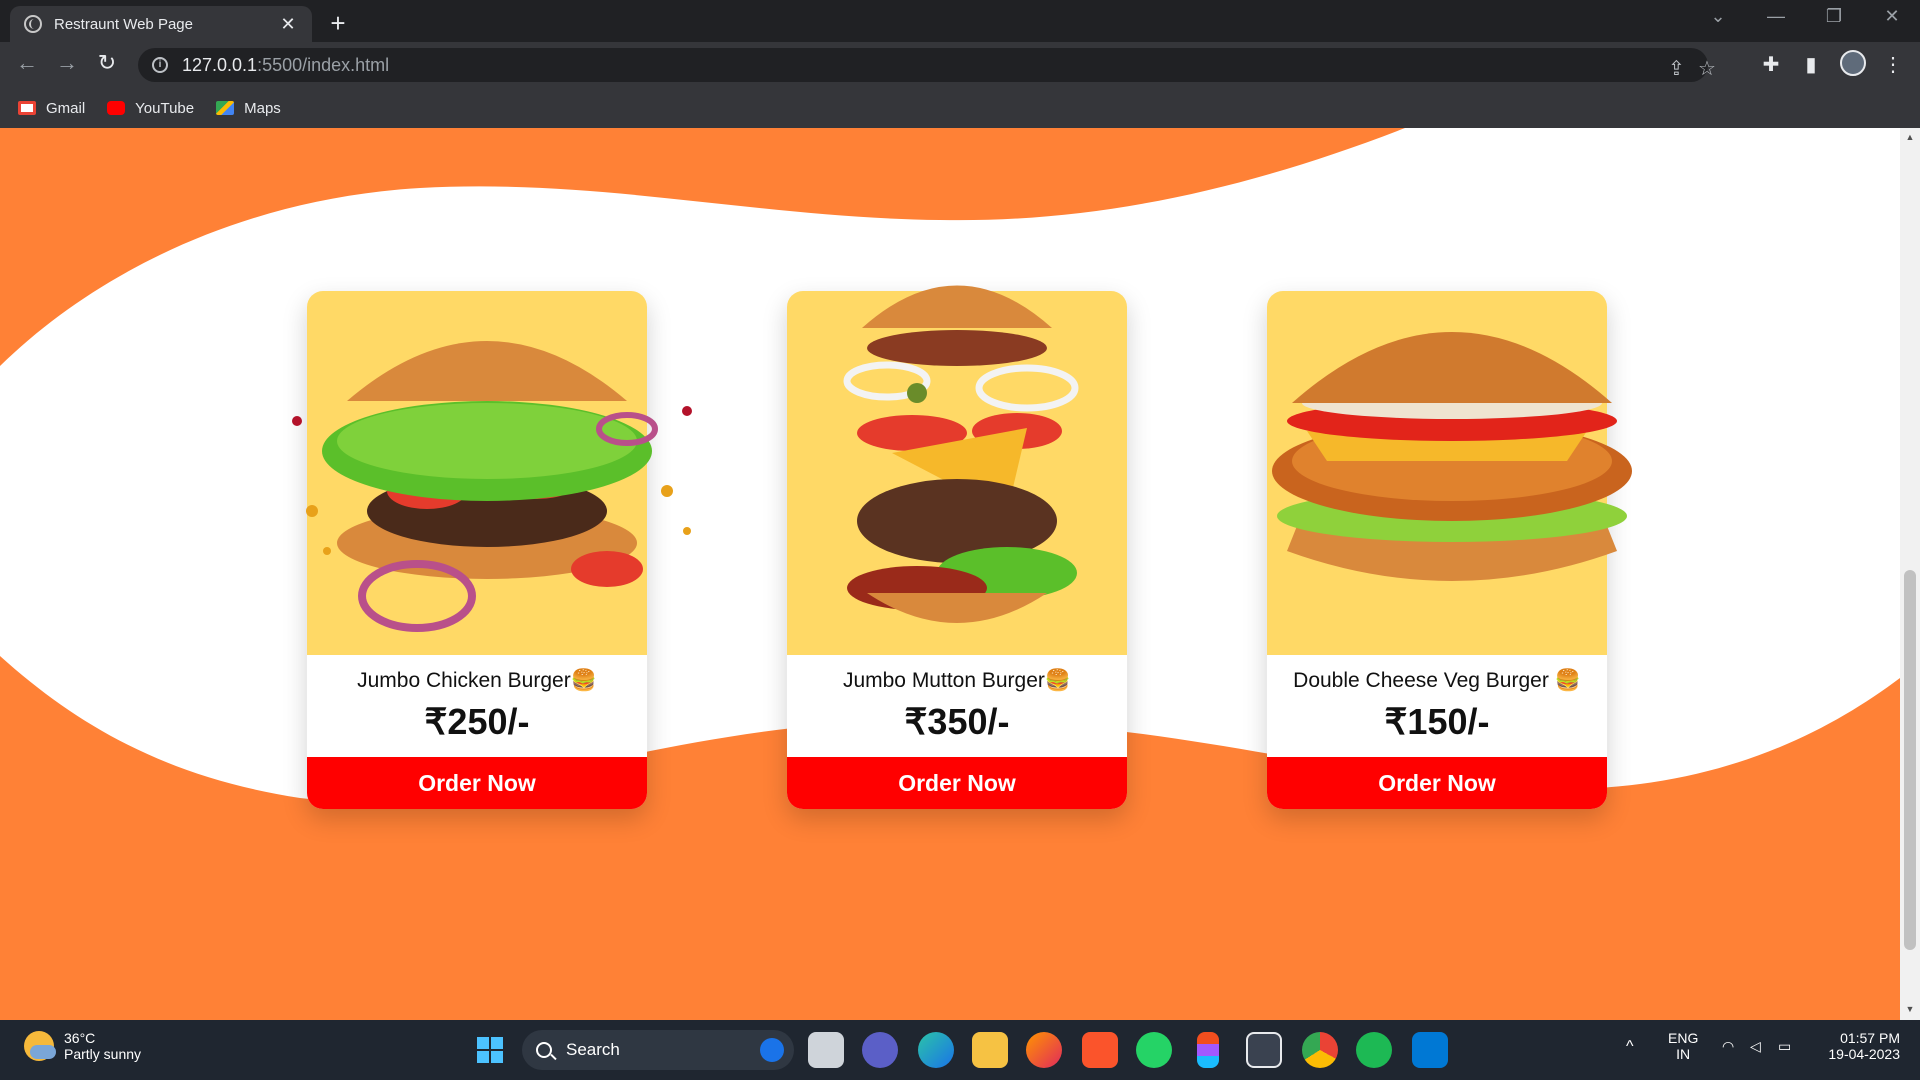 Image resolution: width=1920 pixels, height=1080 pixels. What do you see at coordinates (40, 1046) in the screenshot?
I see `partly-sunny-icon` at bounding box center [40, 1046].